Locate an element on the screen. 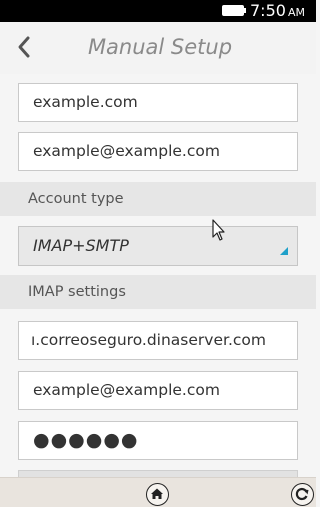 The width and height of the screenshot is (320, 507). clock: 7:50 AM is located at coordinates (277, 11).